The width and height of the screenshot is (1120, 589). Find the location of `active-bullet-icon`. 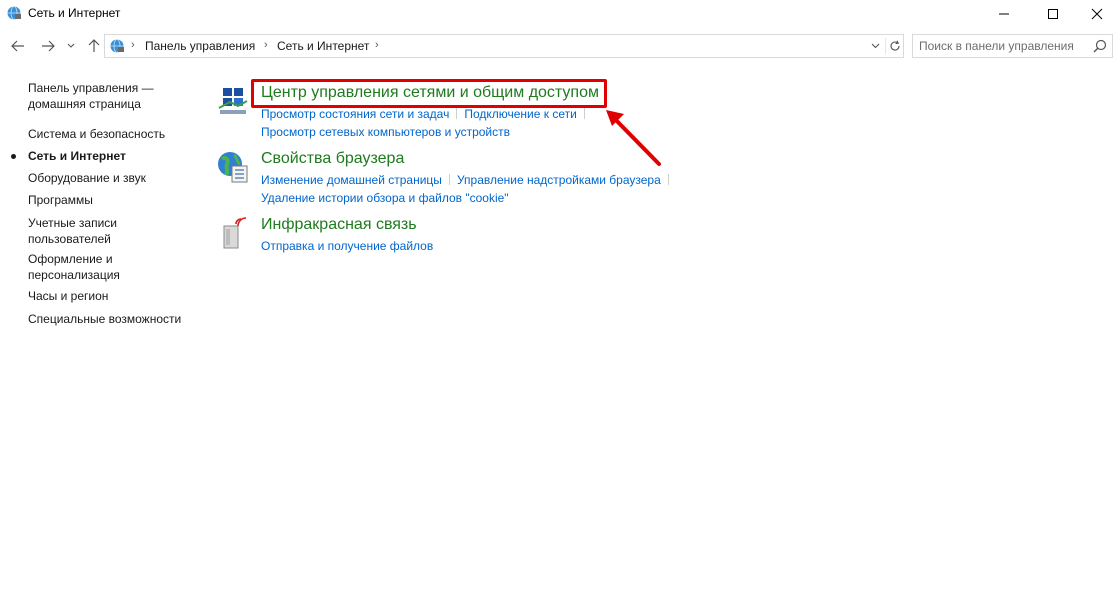

active-bullet-icon is located at coordinates (13, 156).